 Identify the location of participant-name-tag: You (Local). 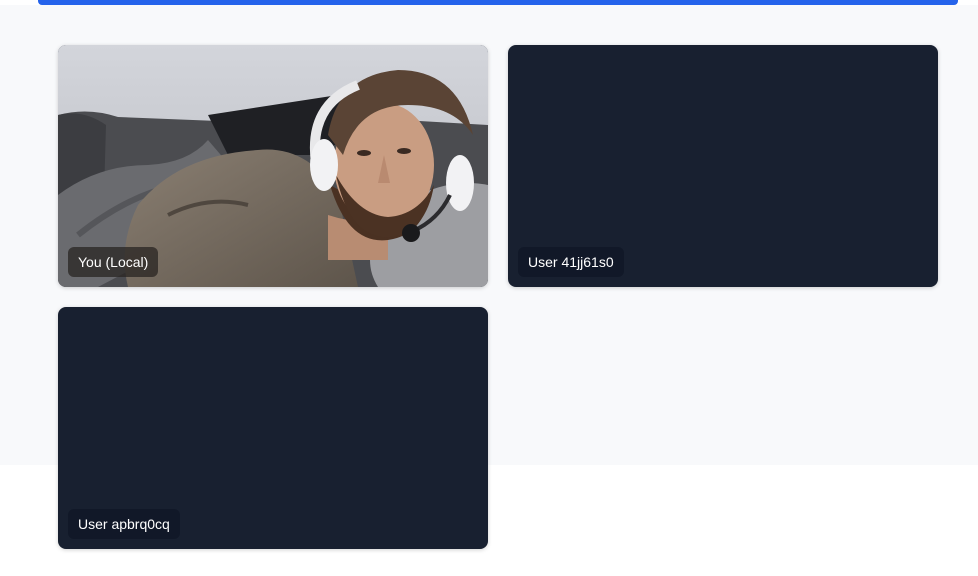
(113, 262).